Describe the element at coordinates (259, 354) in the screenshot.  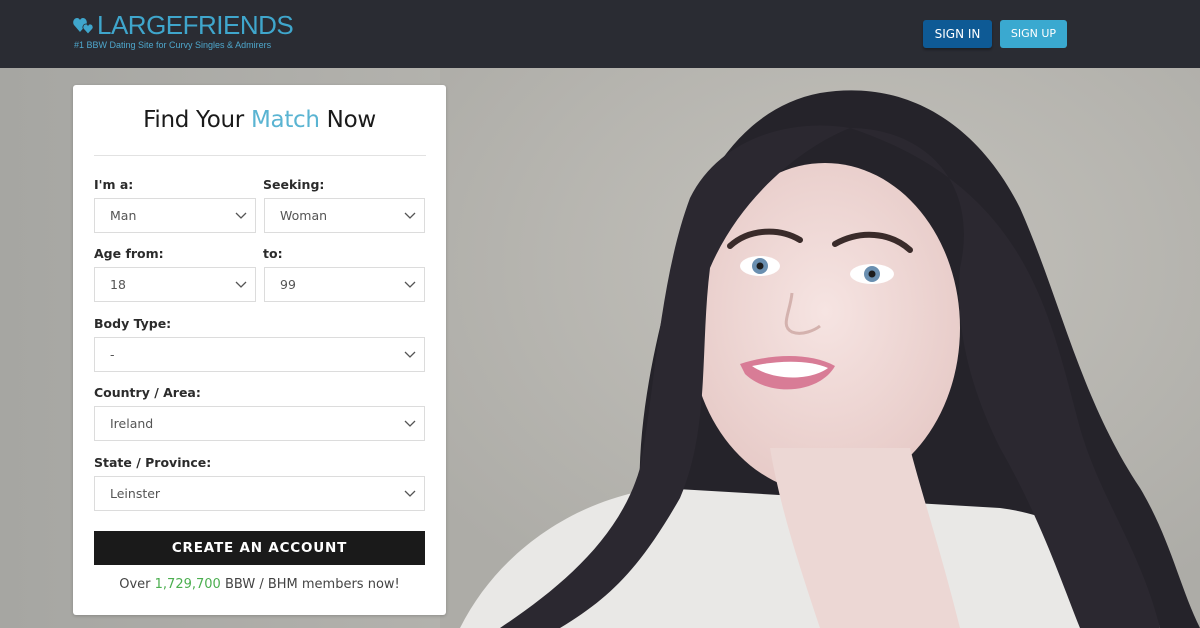
I see `body-type-select: -` at that location.